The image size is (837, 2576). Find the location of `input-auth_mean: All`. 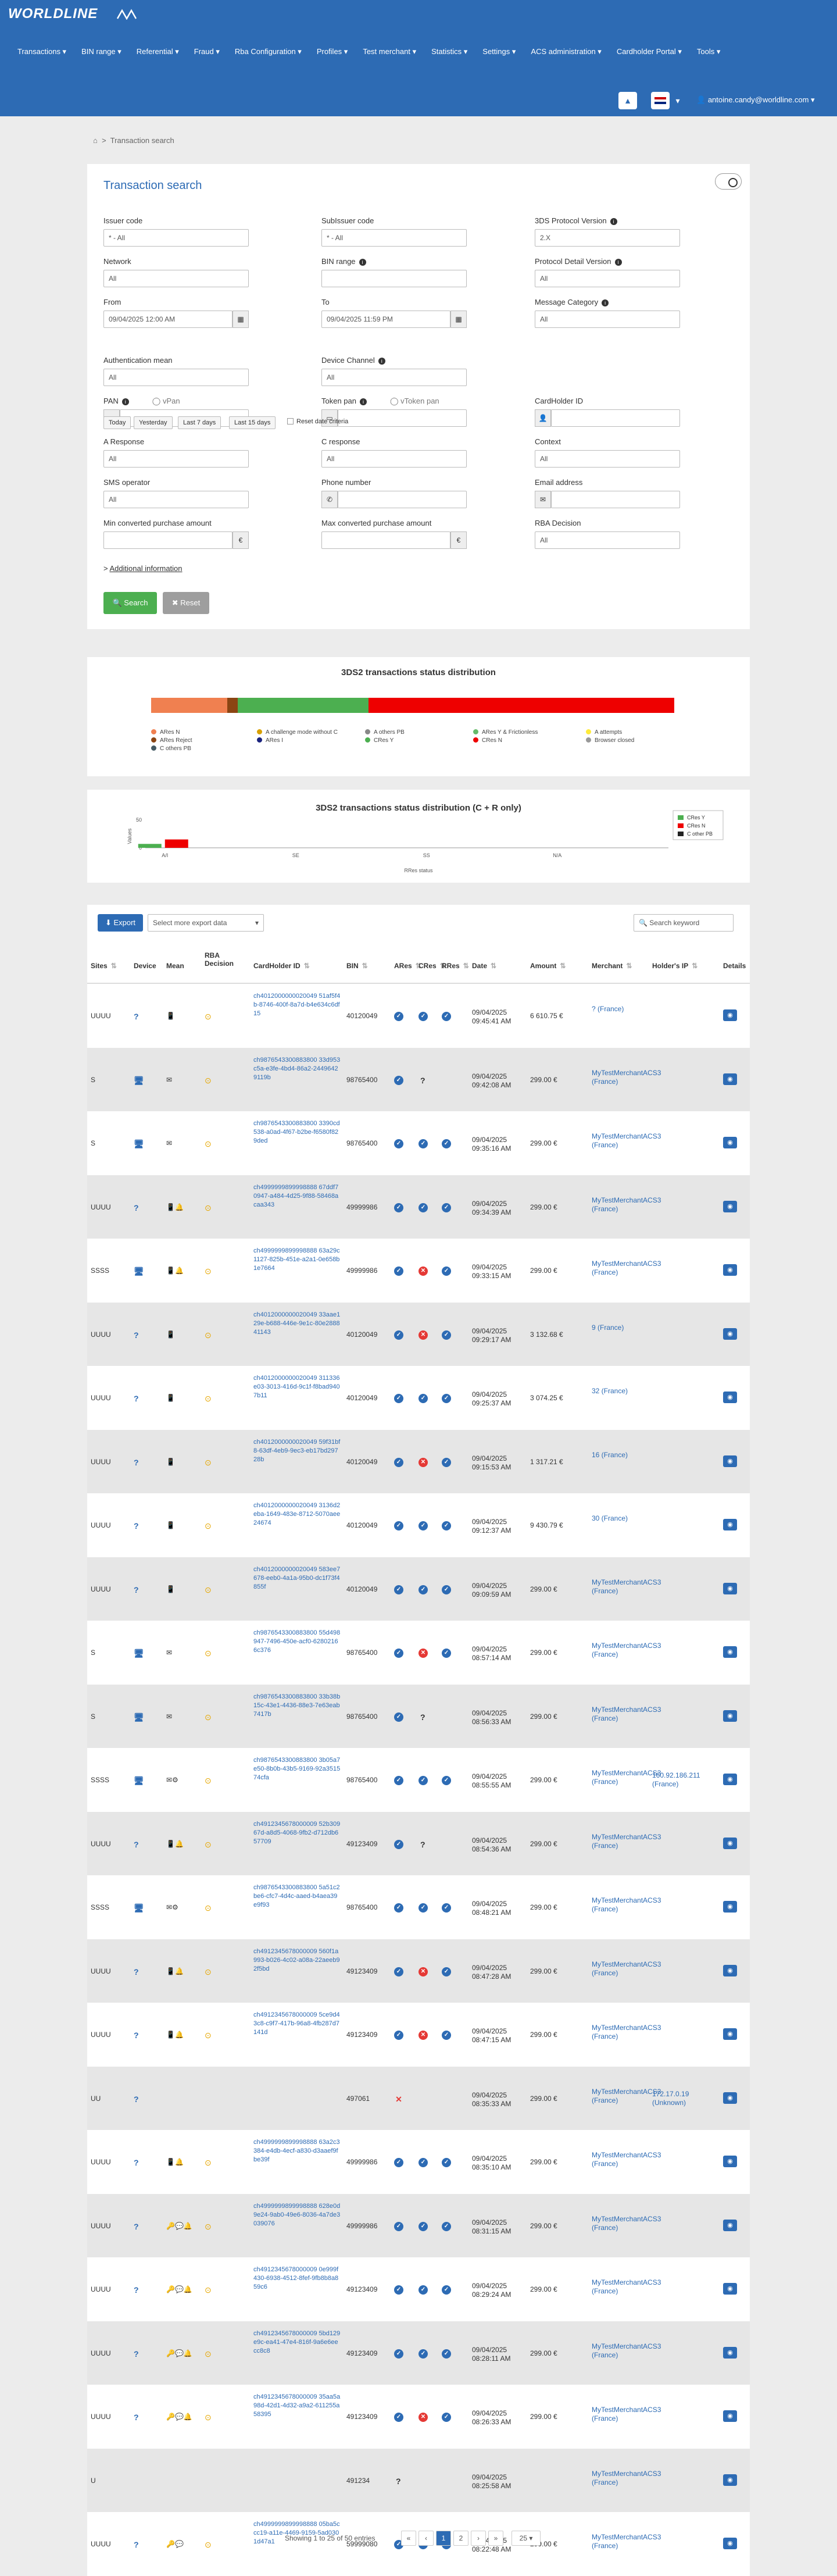

input-auth_mean: All is located at coordinates (176, 377).